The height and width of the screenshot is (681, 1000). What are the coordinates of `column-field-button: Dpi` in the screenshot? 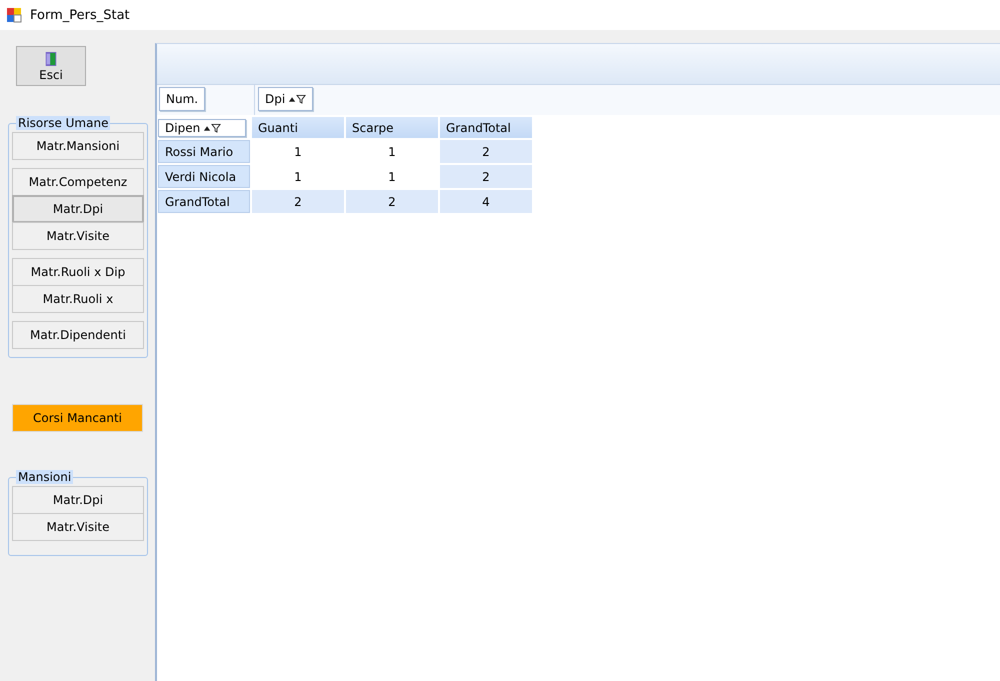 It's located at (286, 99).